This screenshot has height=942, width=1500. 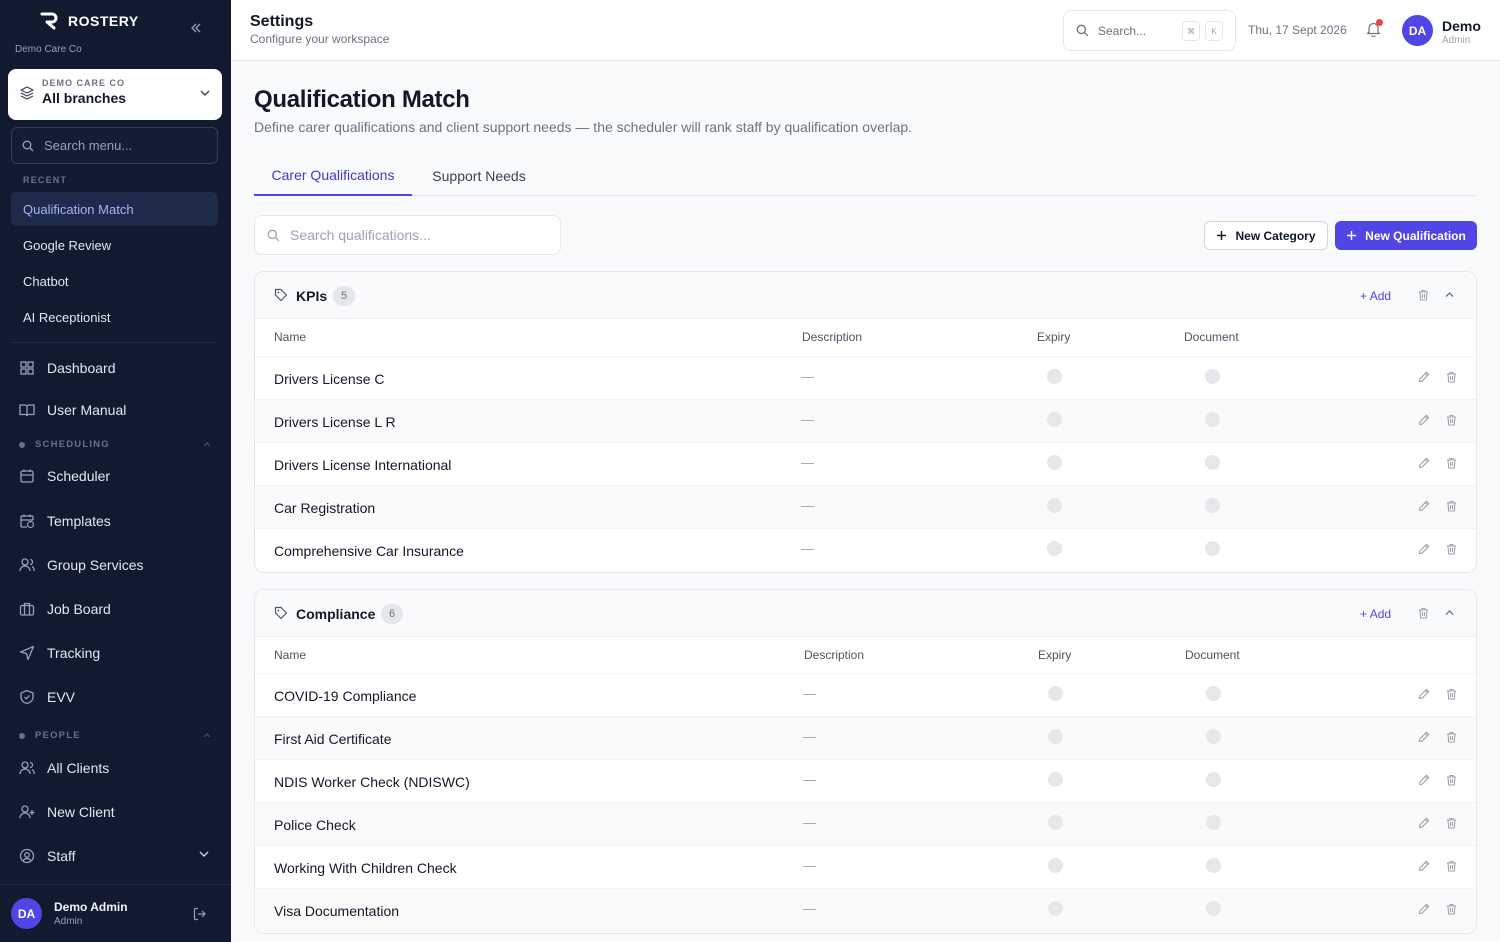 I want to click on tab-carer-qualifications: Carer Qualifications, so click(x=333, y=175).